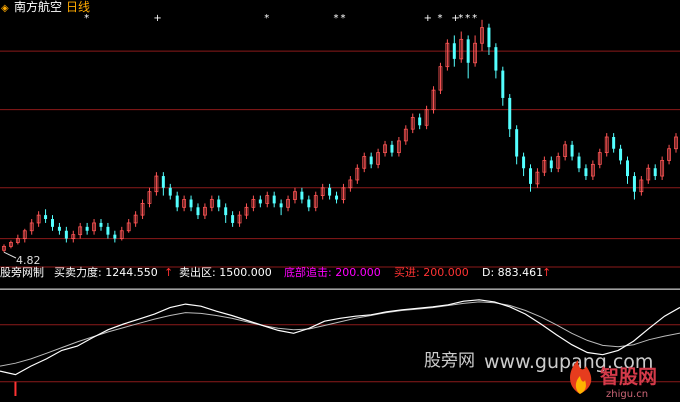 This screenshot has width=680, height=402. Describe the element at coordinates (628, 376) in the screenshot. I see `brand-logo-text: 智股网` at that location.